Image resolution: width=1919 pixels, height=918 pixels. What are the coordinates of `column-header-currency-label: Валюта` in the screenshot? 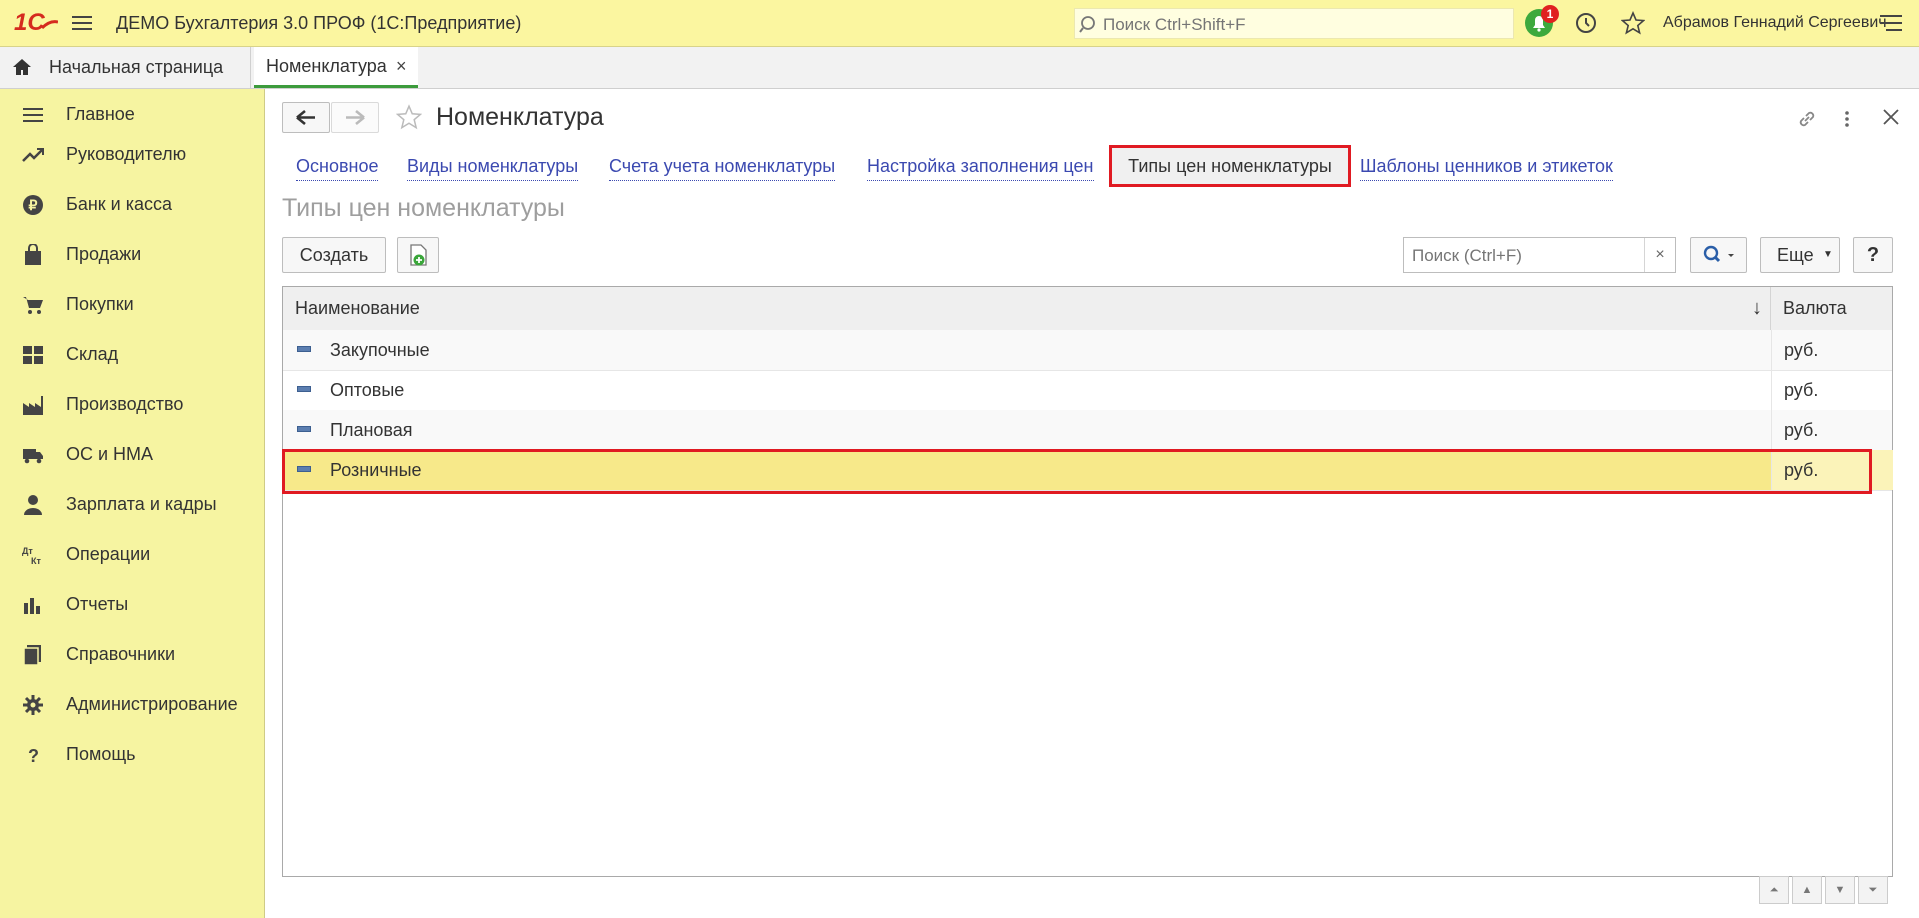 It's located at (1815, 308).